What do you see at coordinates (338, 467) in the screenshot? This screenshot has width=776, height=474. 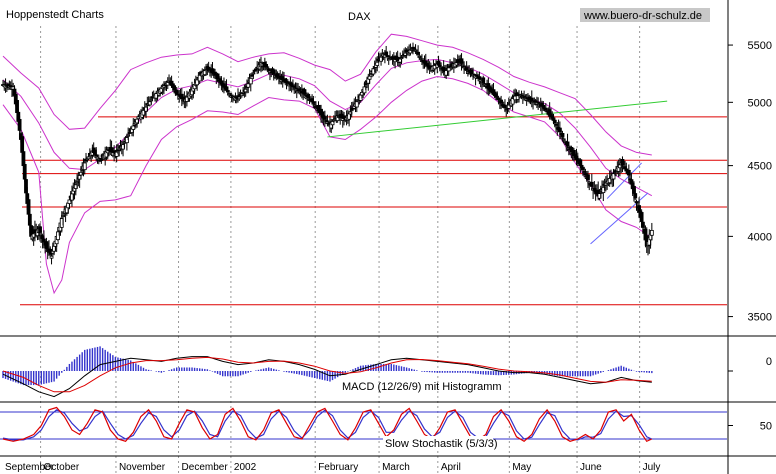 I see `month-label: February` at bounding box center [338, 467].